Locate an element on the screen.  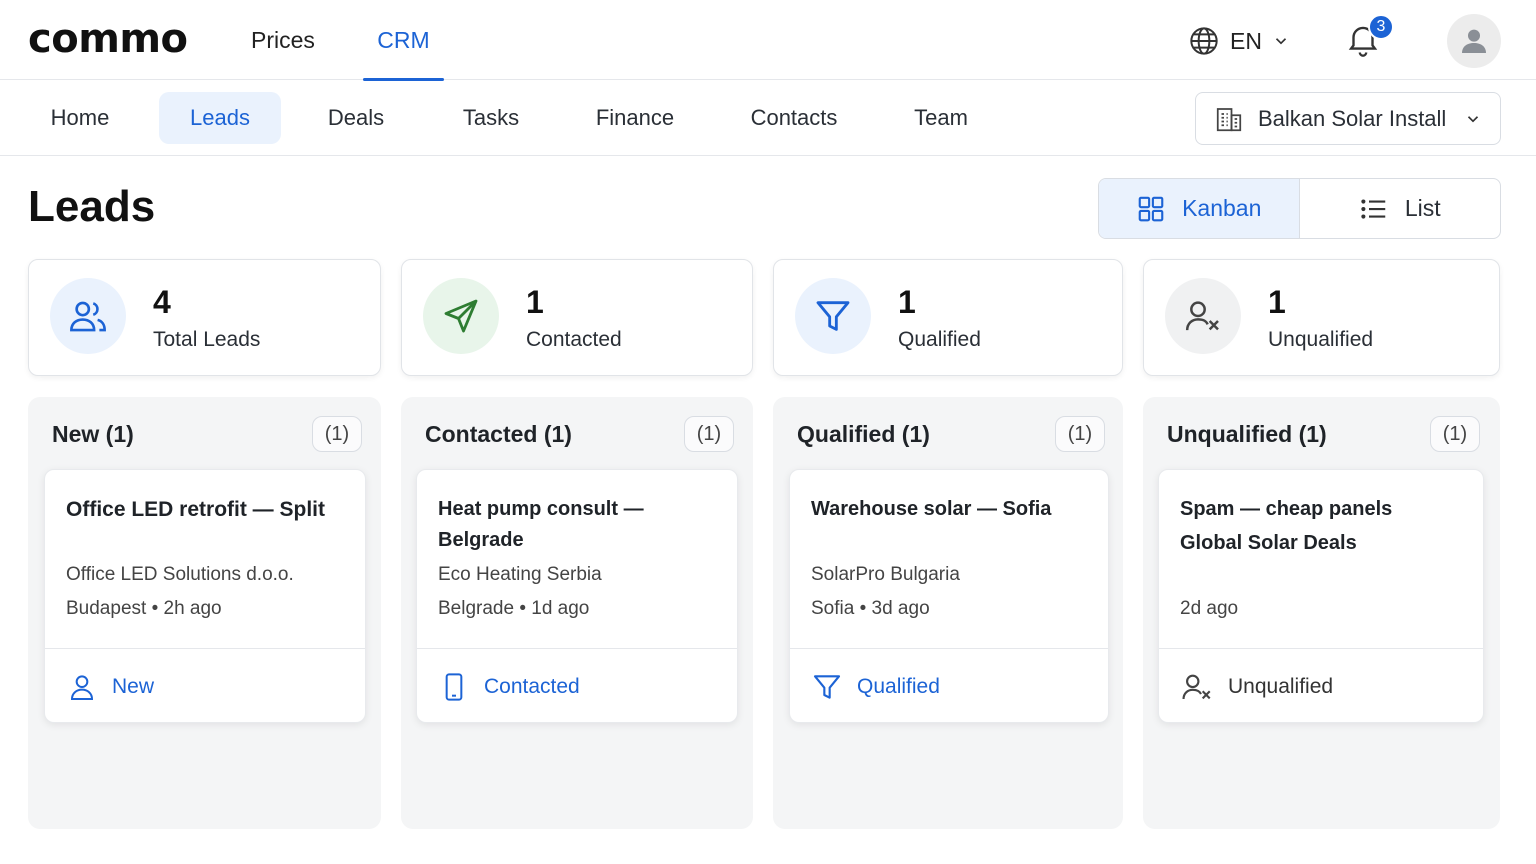
top-nav-prices: Prices is located at coordinates (283, 40).